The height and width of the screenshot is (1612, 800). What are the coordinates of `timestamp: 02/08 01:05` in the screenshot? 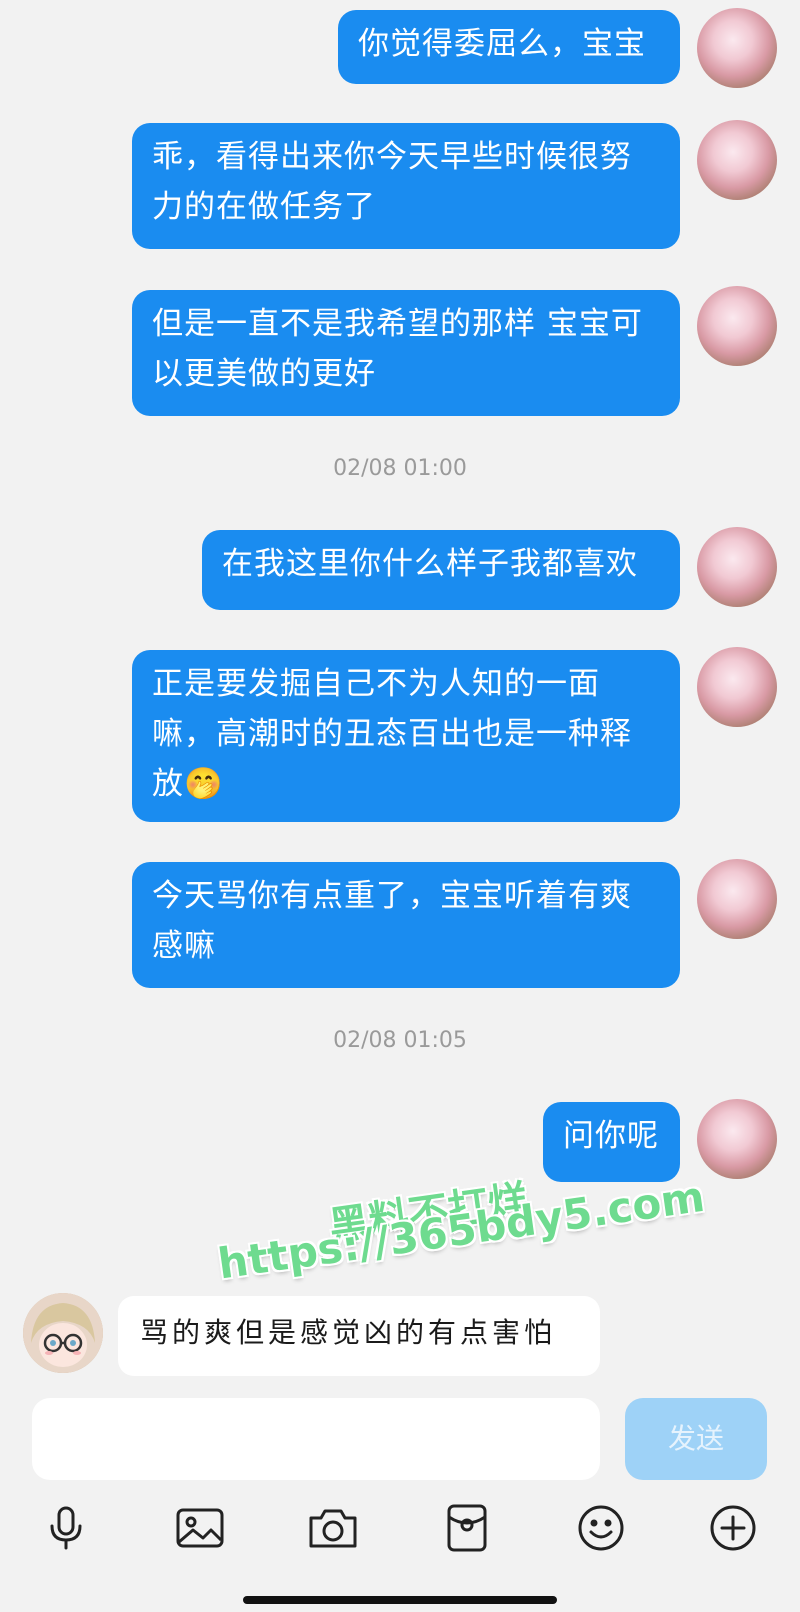 It's located at (400, 1040).